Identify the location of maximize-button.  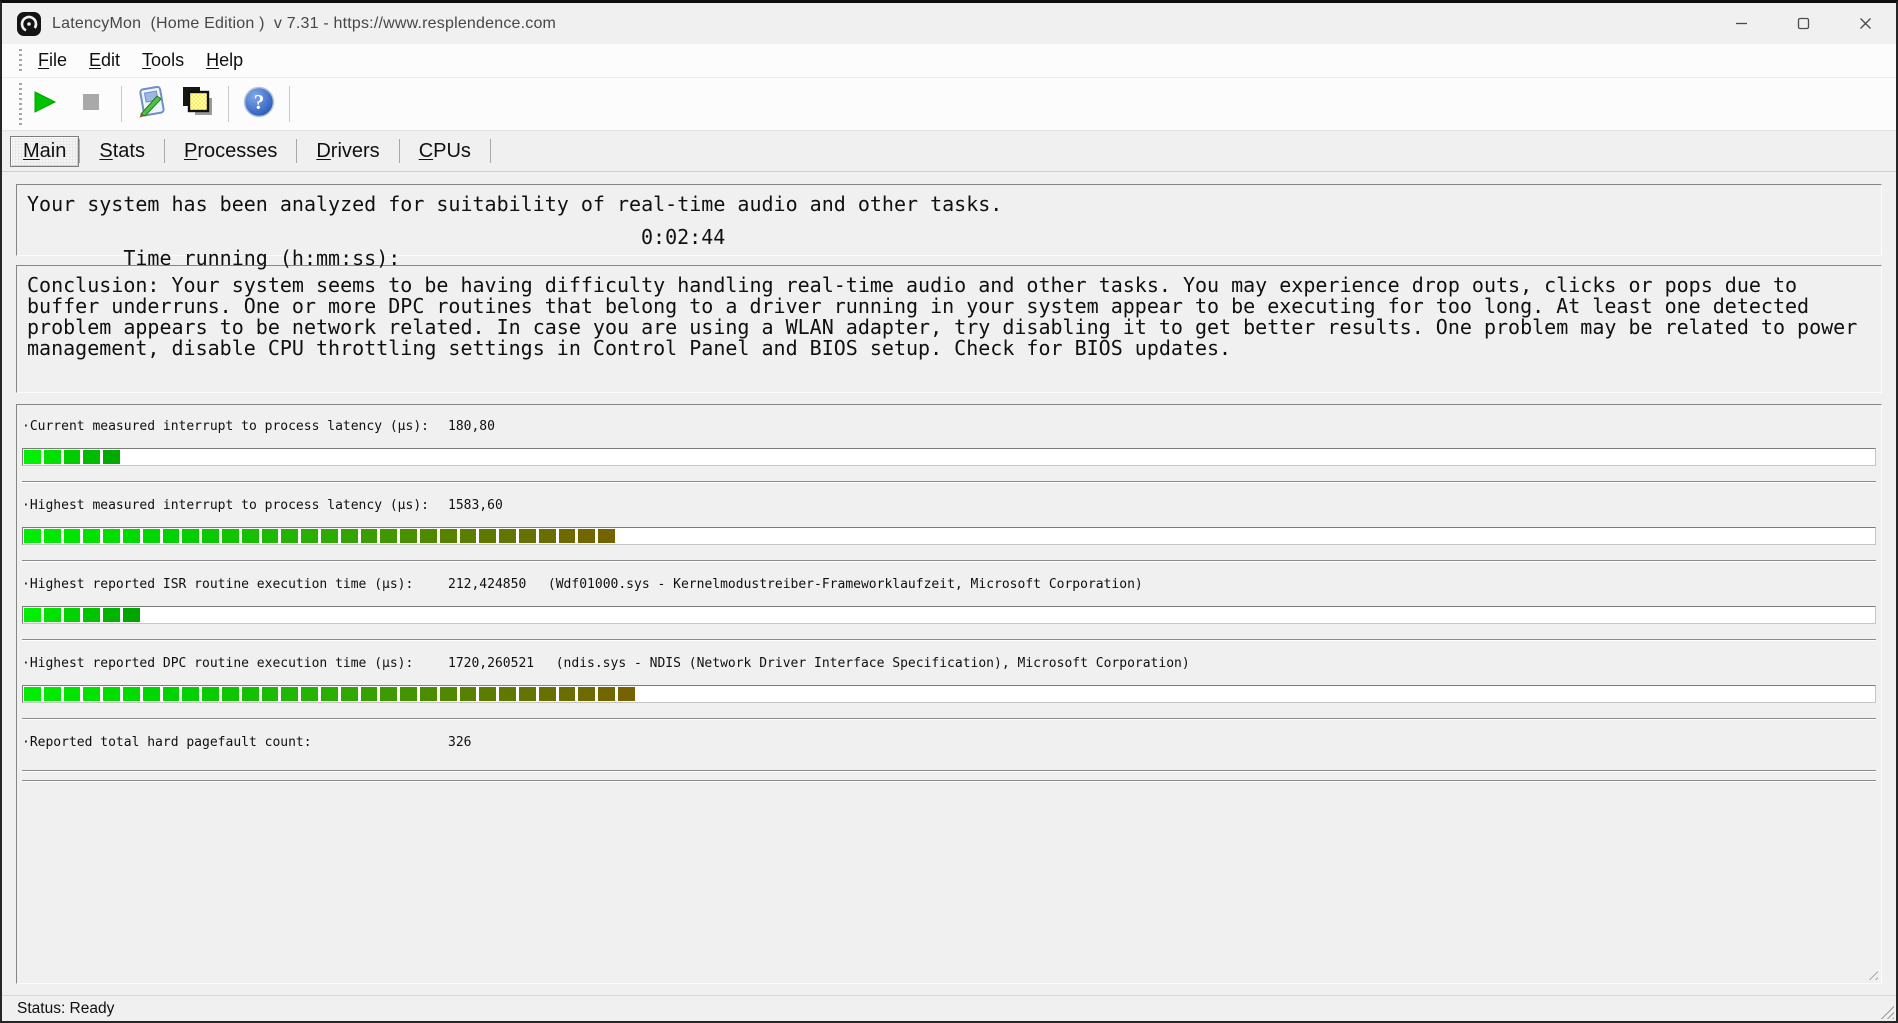
(1803, 23).